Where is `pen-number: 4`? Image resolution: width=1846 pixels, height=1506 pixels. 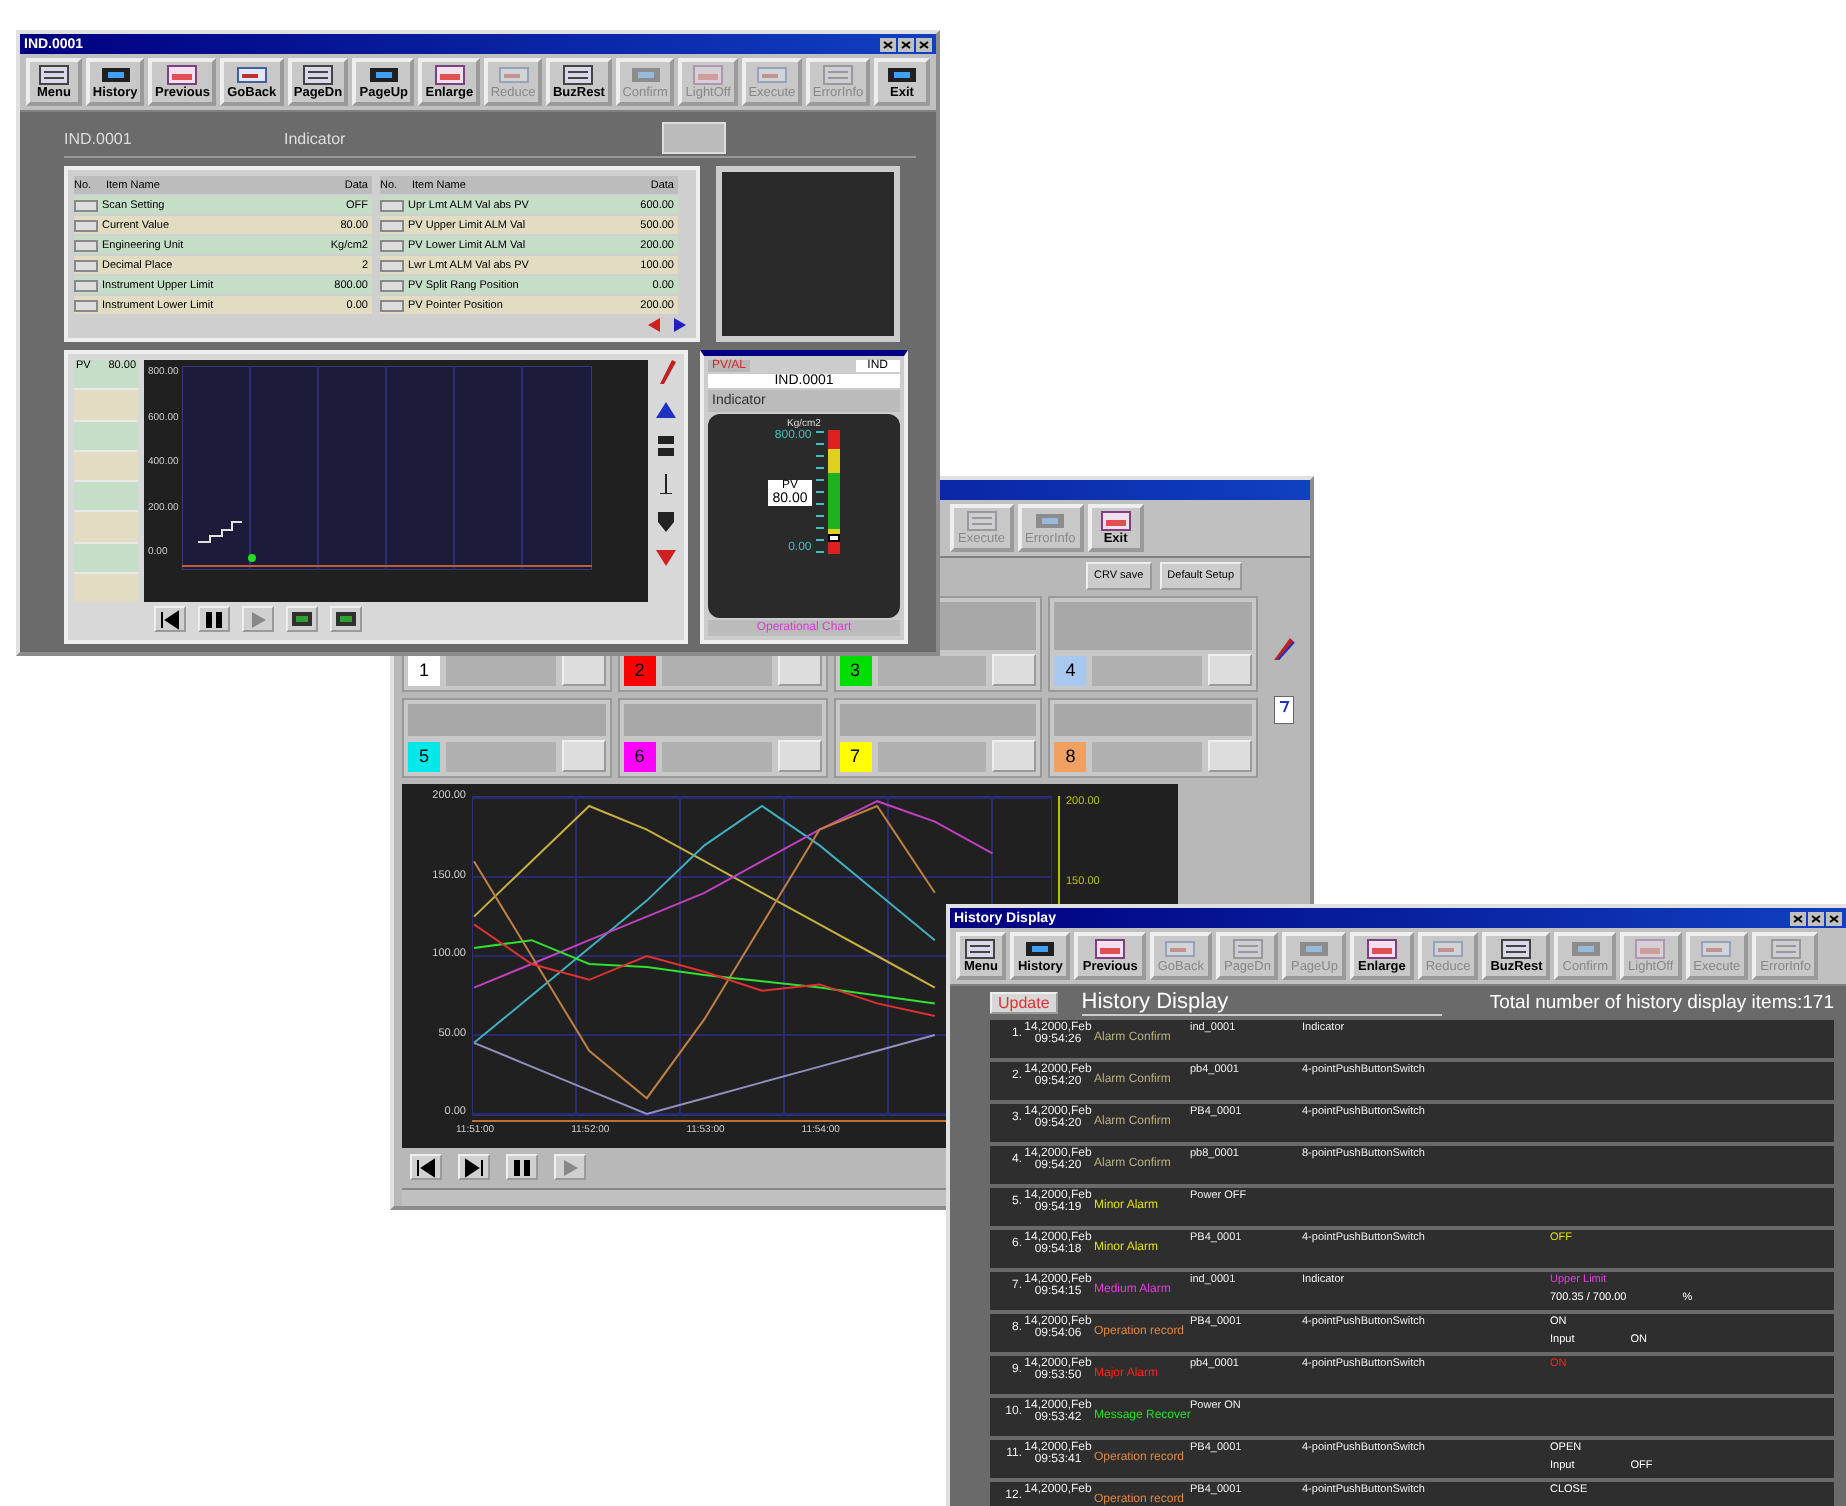
pen-number: 4 is located at coordinates (1070, 670).